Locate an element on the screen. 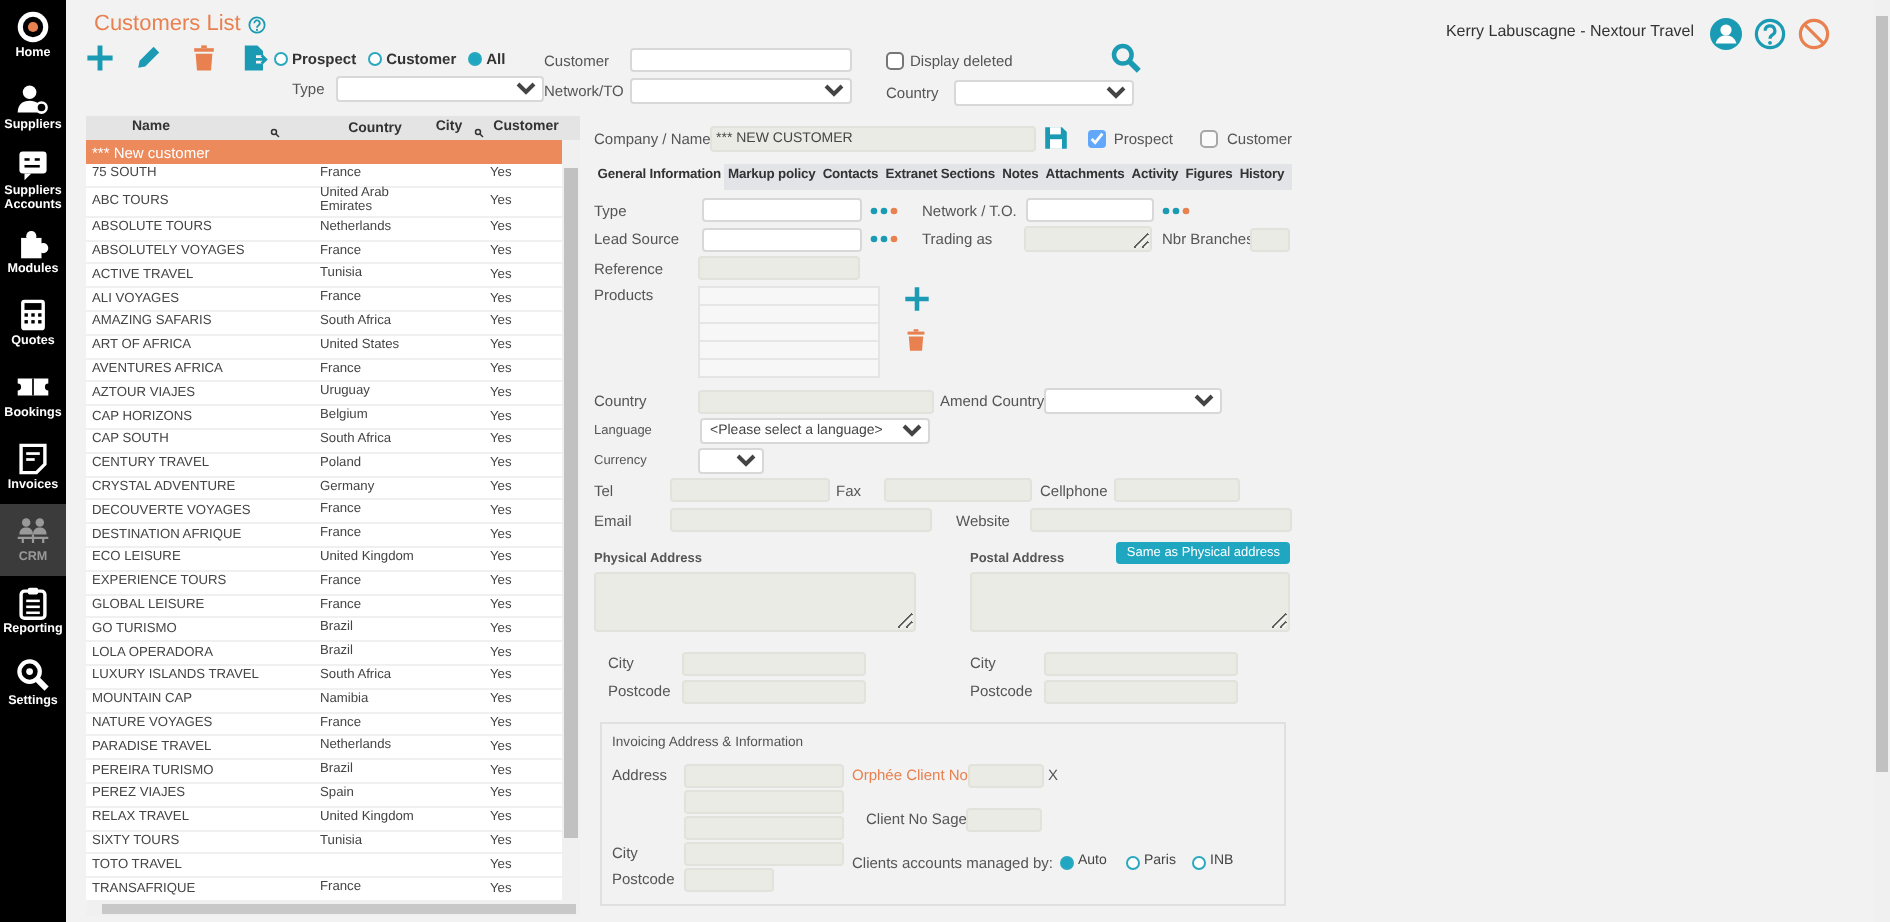 The image size is (1890, 922). country-select is located at coordinates (1044, 93).